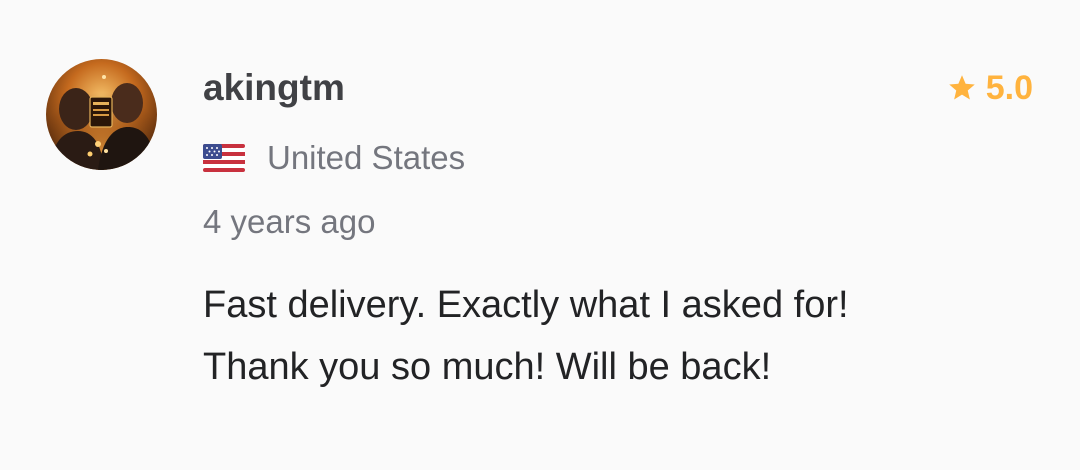  What do you see at coordinates (224, 158) in the screenshot?
I see `us-flag-icon` at bounding box center [224, 158].